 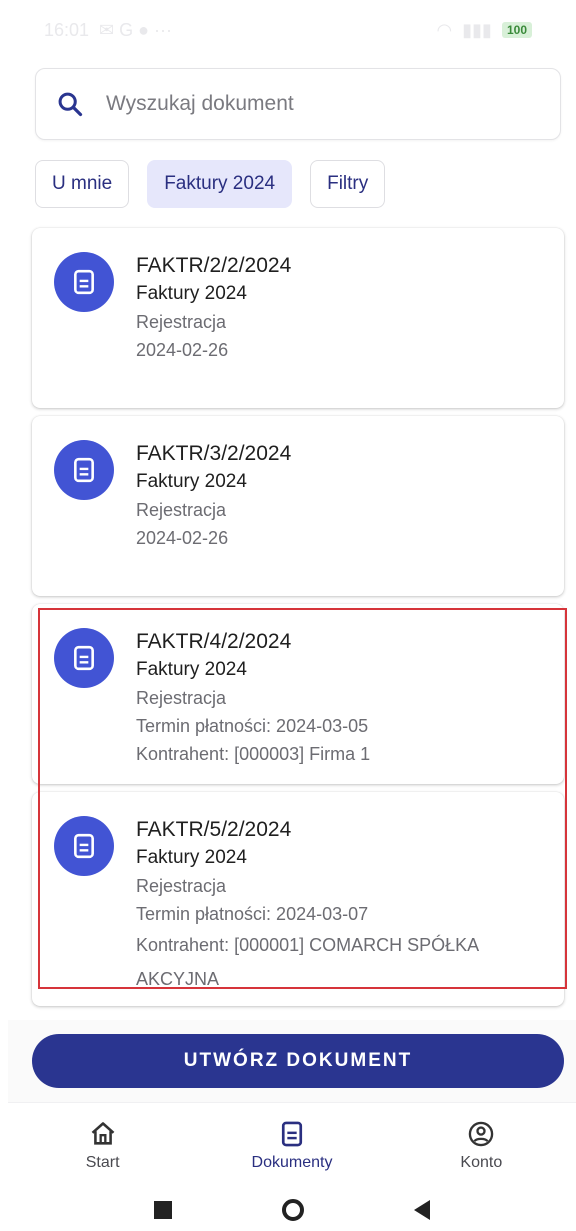 I want to click on signal-icon: ▮▮▮, so click(x=477, y=29).